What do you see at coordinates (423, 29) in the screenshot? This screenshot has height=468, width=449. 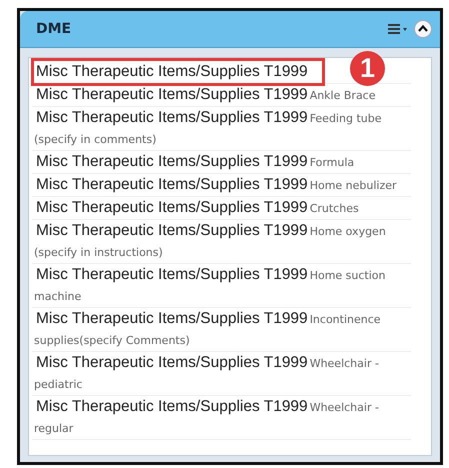 I see `collapse-icon` at bounding box center [423, 29].